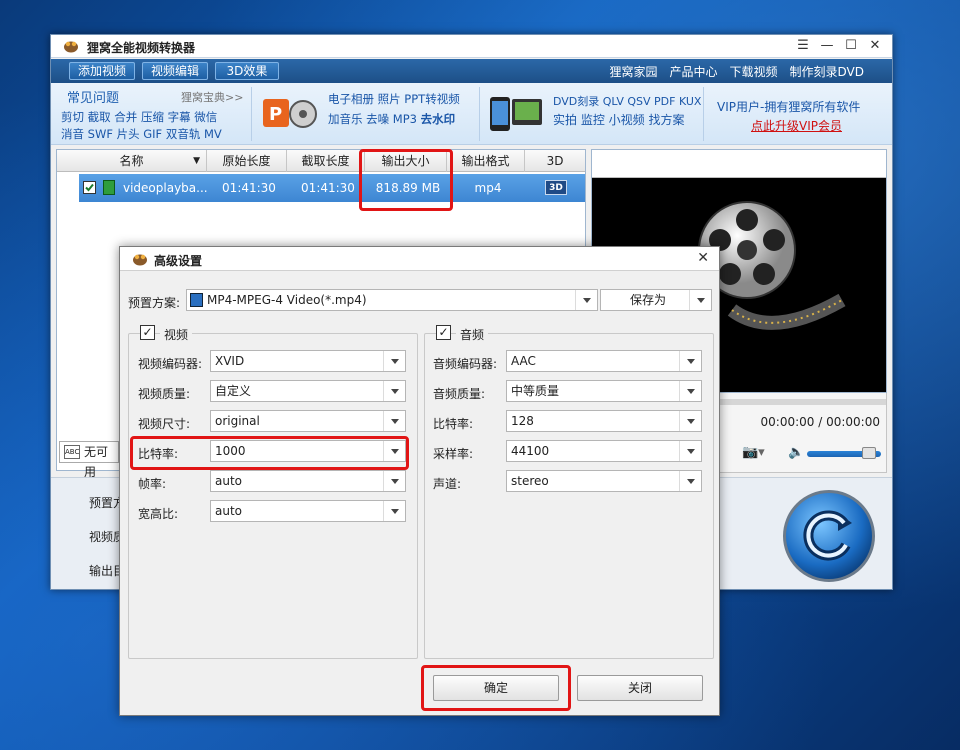  I want to click on snapshot-camera-icon: 📷▾, so click(753, 452).